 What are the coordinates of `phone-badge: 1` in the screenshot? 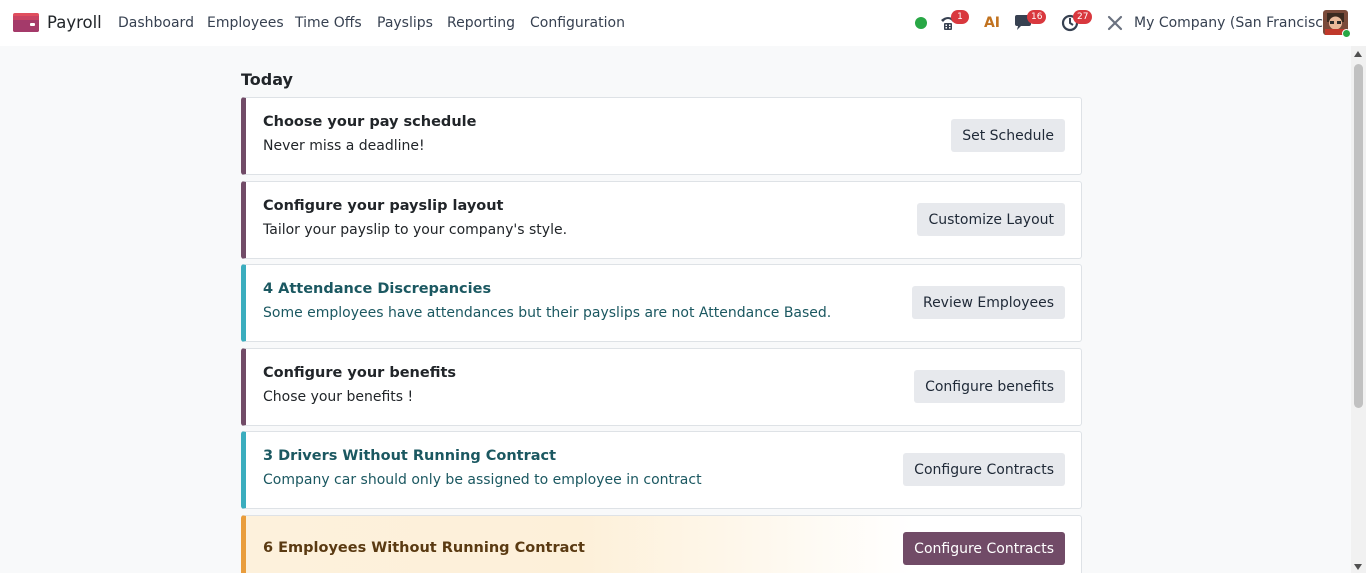 It's located at (960, 17).